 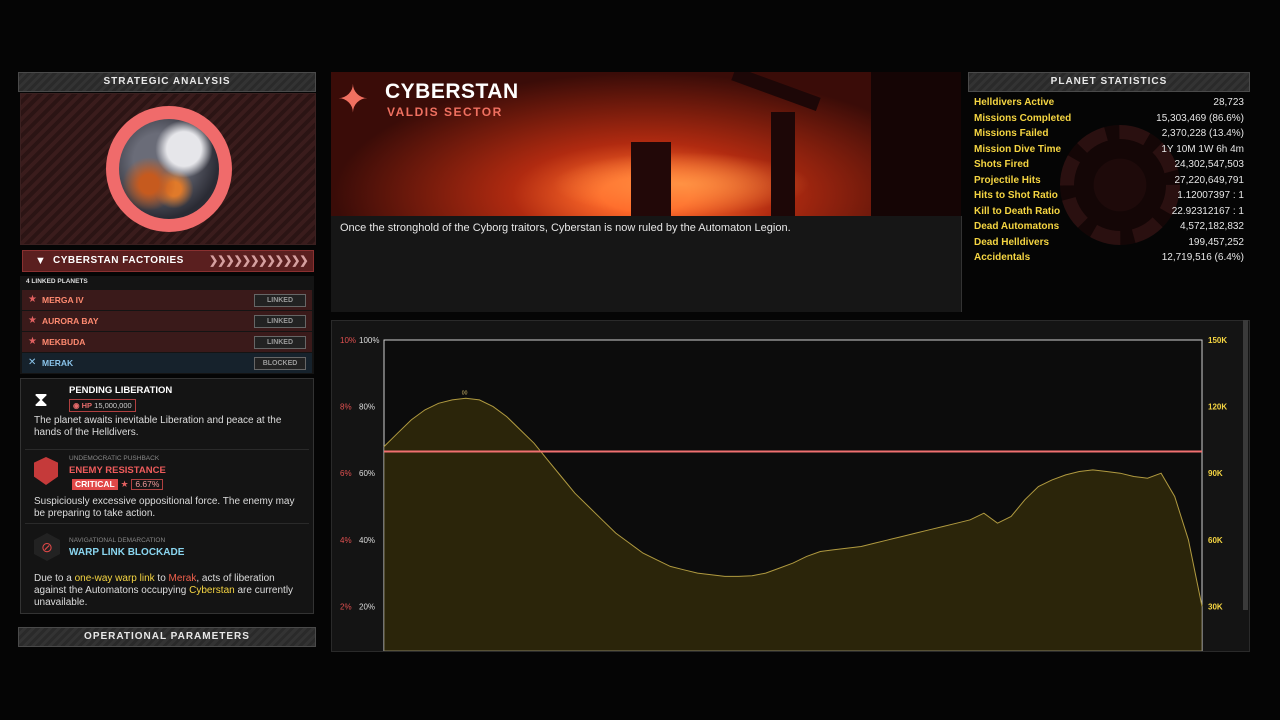 I want to click on stat-key: Accidentals, so click(x=1002, y=257).